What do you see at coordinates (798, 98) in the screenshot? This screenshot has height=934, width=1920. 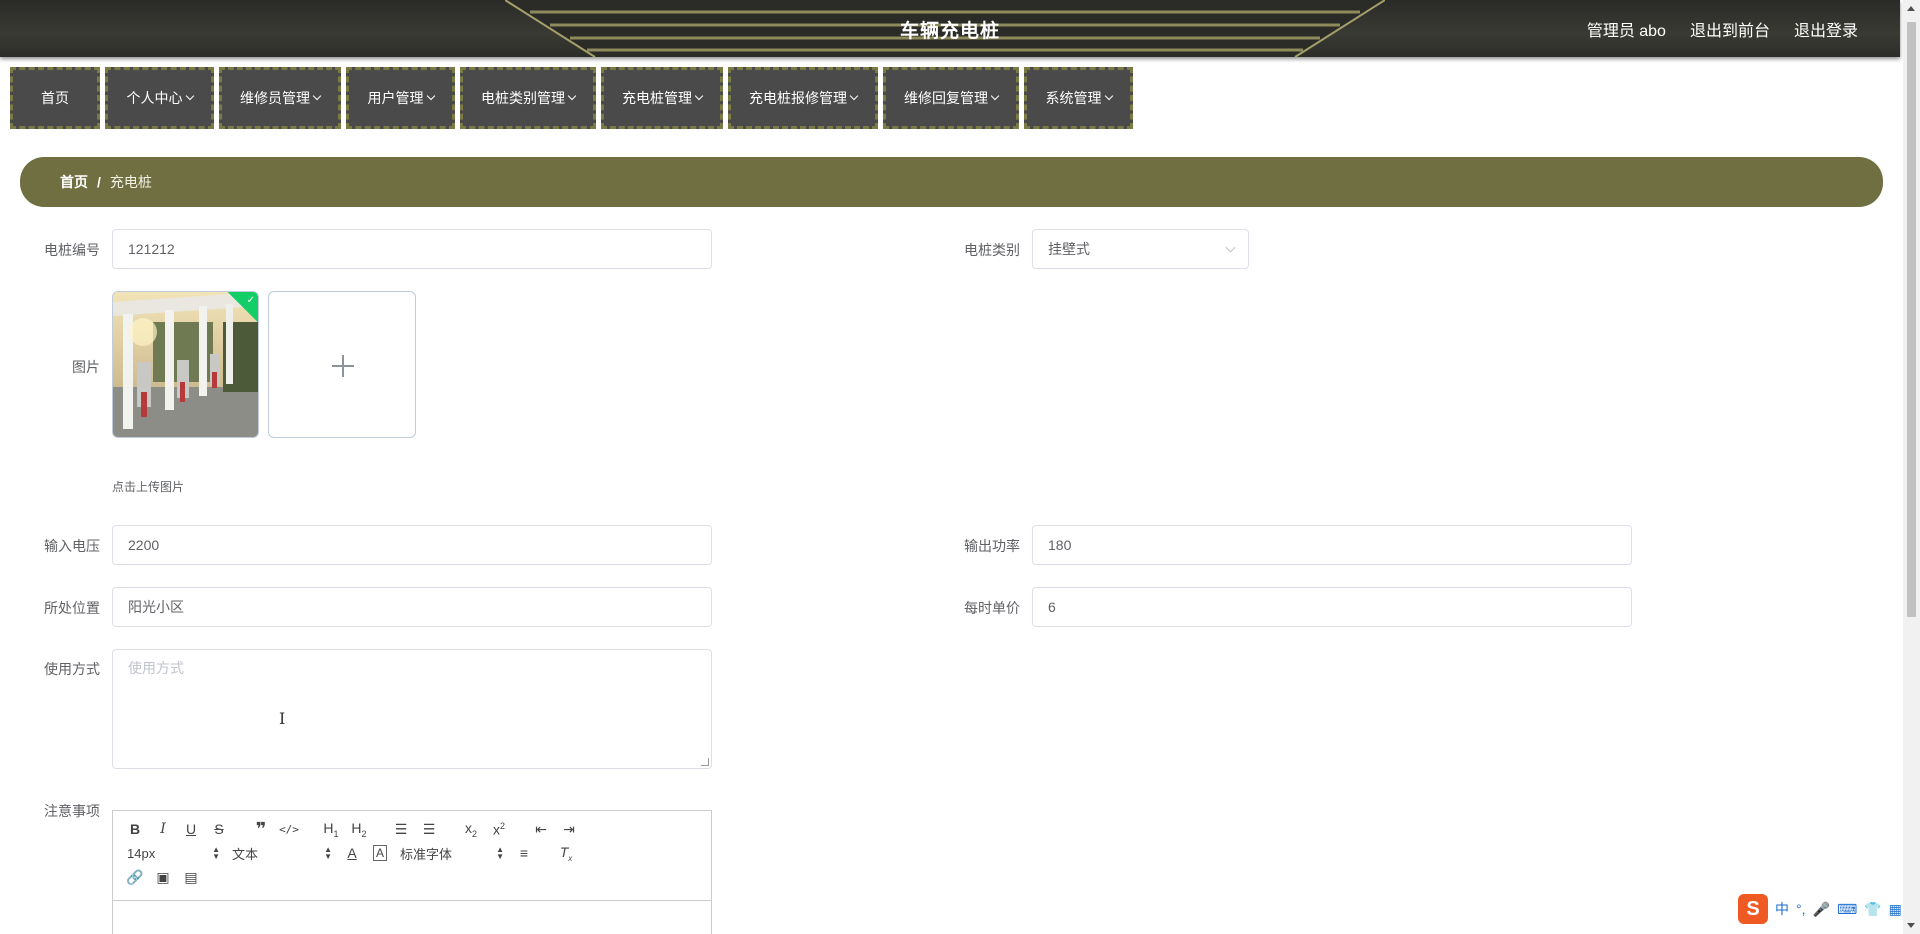 I see `nav-label: 充电桩报修管理` at bounding box center [798, 98].